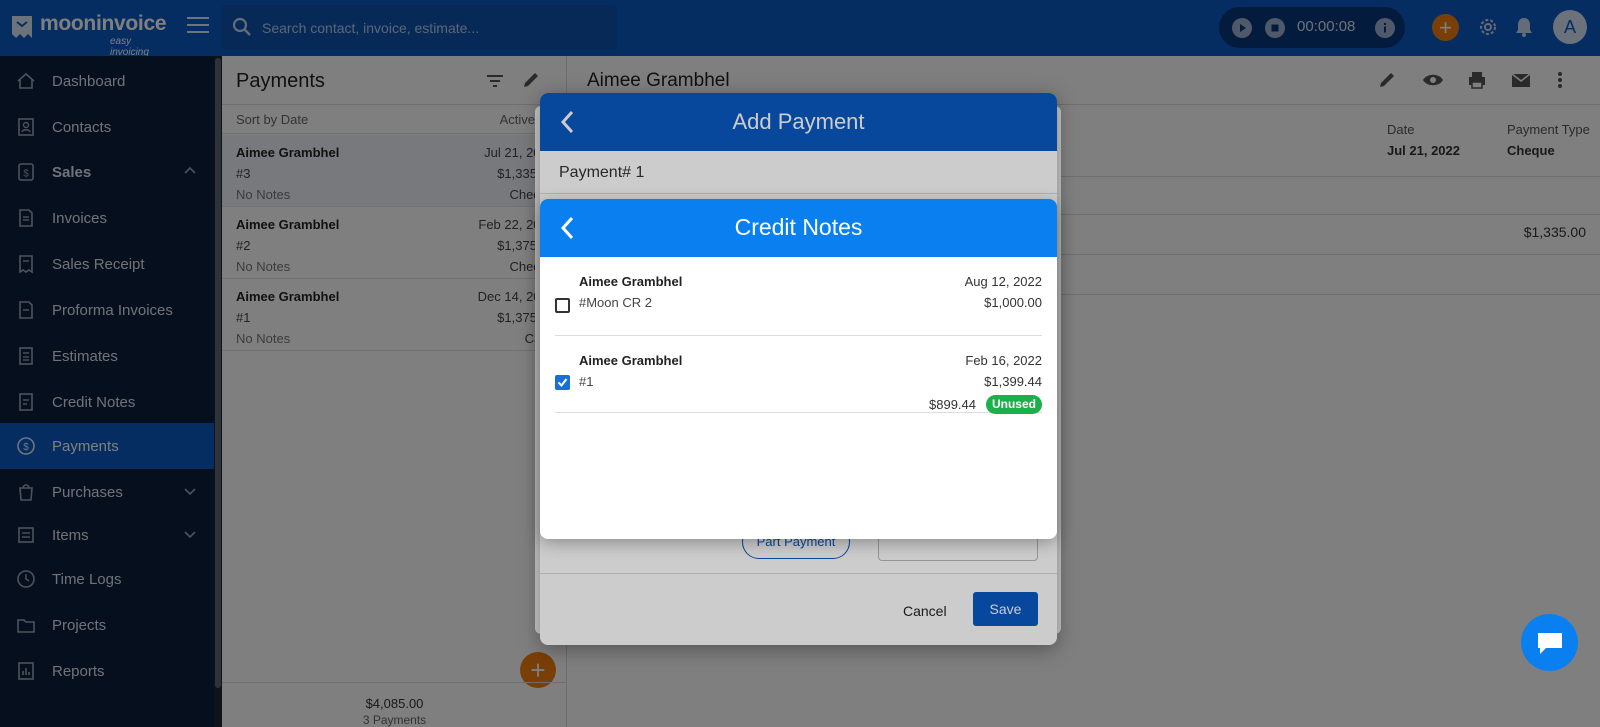 This screenshot has width=1600, height=727. I want to click on chat-icon, so click(1550, 643).